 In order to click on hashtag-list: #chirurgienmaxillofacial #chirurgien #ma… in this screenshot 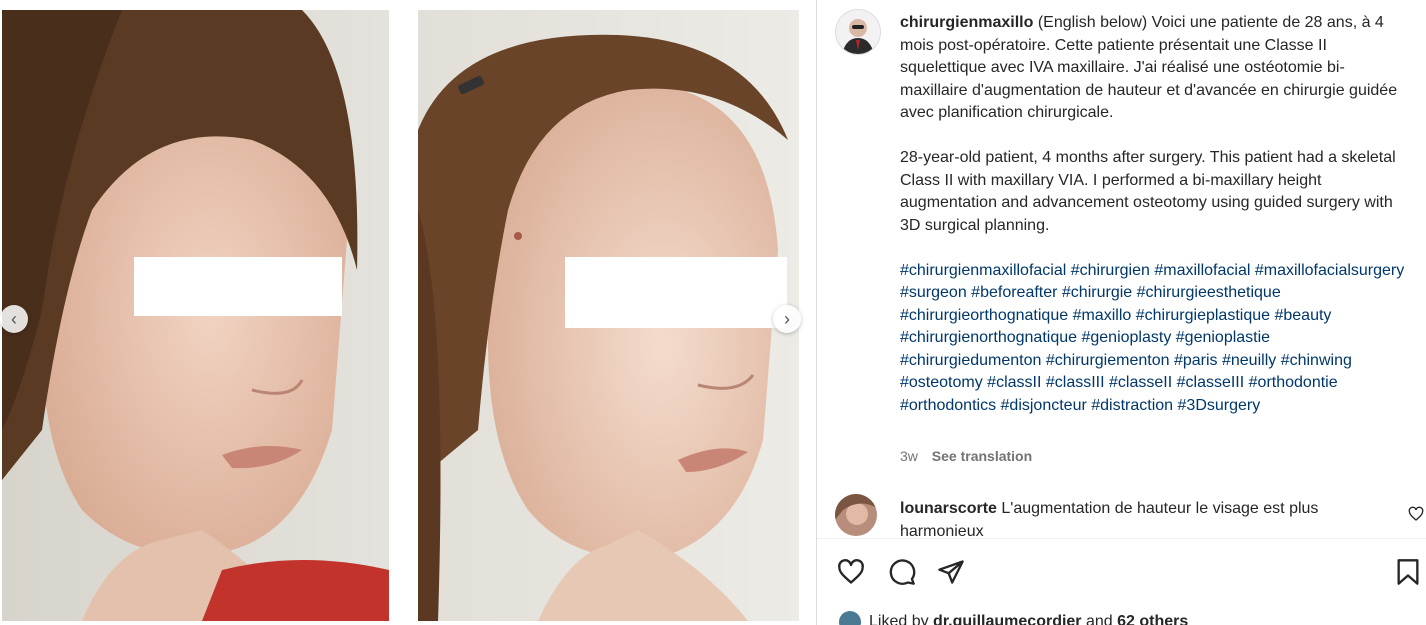, I will do `click(1155, 339)`.